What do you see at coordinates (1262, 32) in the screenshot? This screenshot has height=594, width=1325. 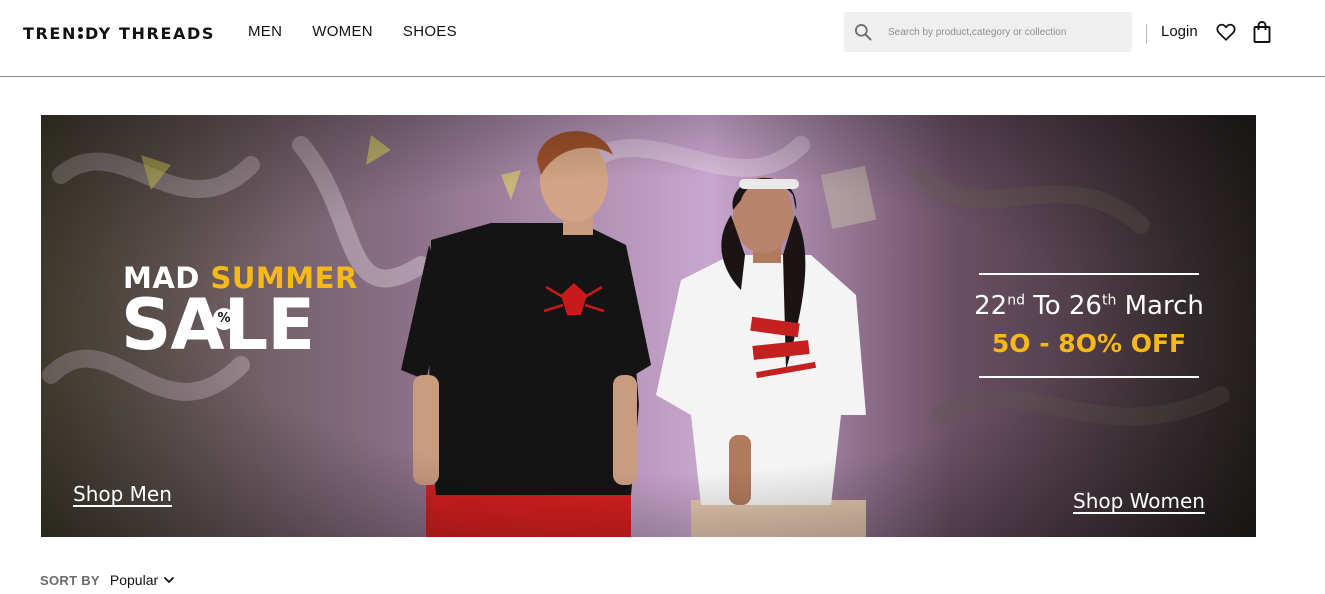 I see `shopping-bag-icon` at bounding box center [1262, 32].